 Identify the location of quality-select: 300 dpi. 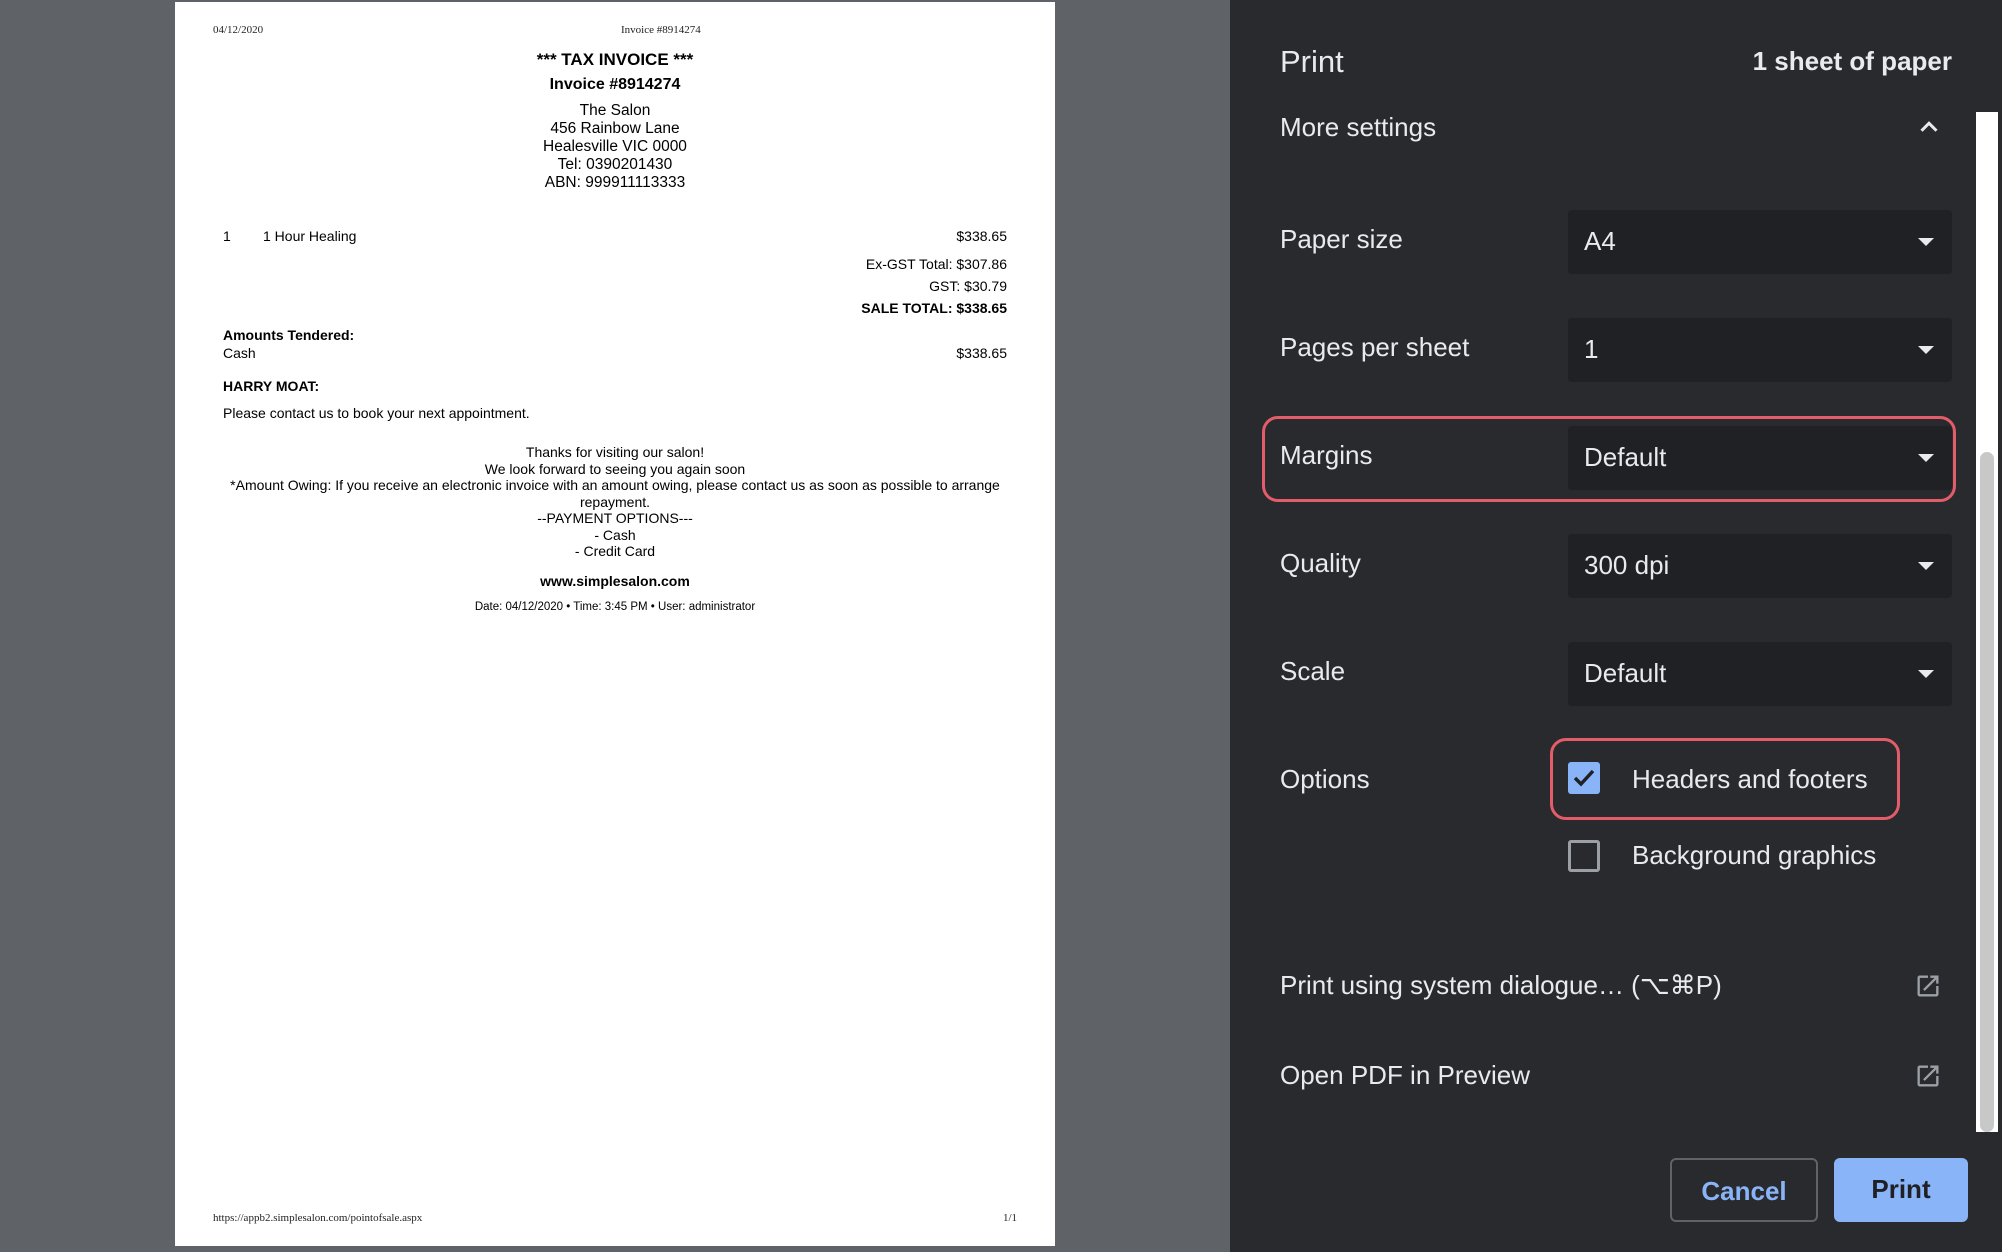
(1760, 566).